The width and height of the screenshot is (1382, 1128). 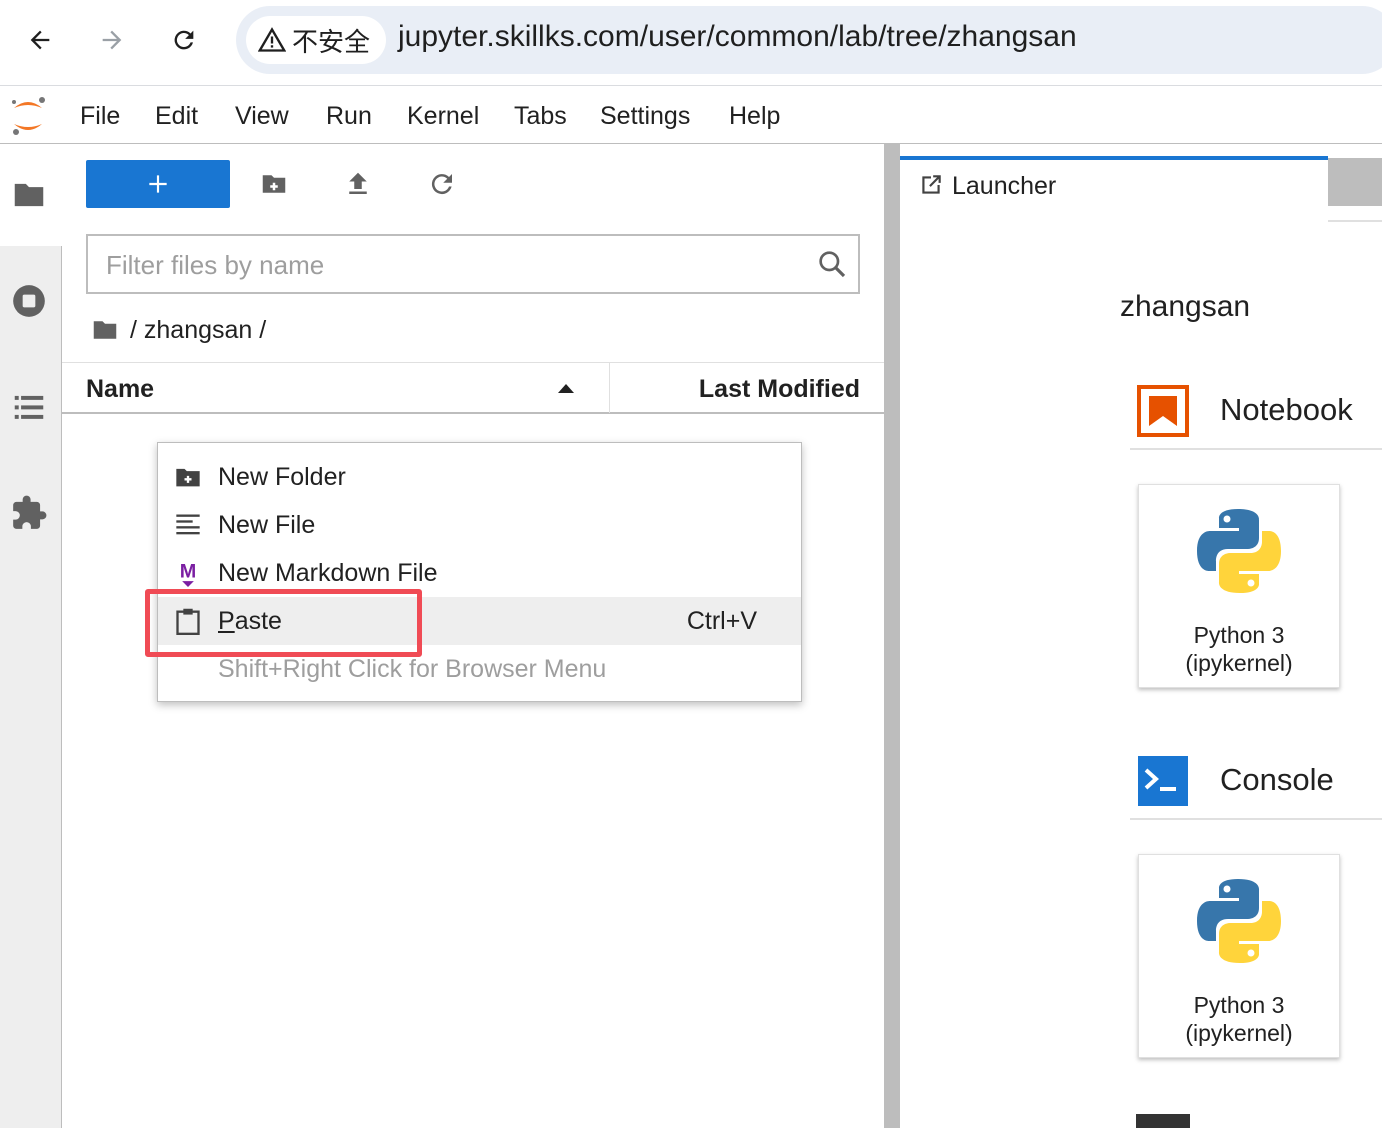 I want to click on breadcrumb-path: / zhangsan /, so click(x=198, y=330).